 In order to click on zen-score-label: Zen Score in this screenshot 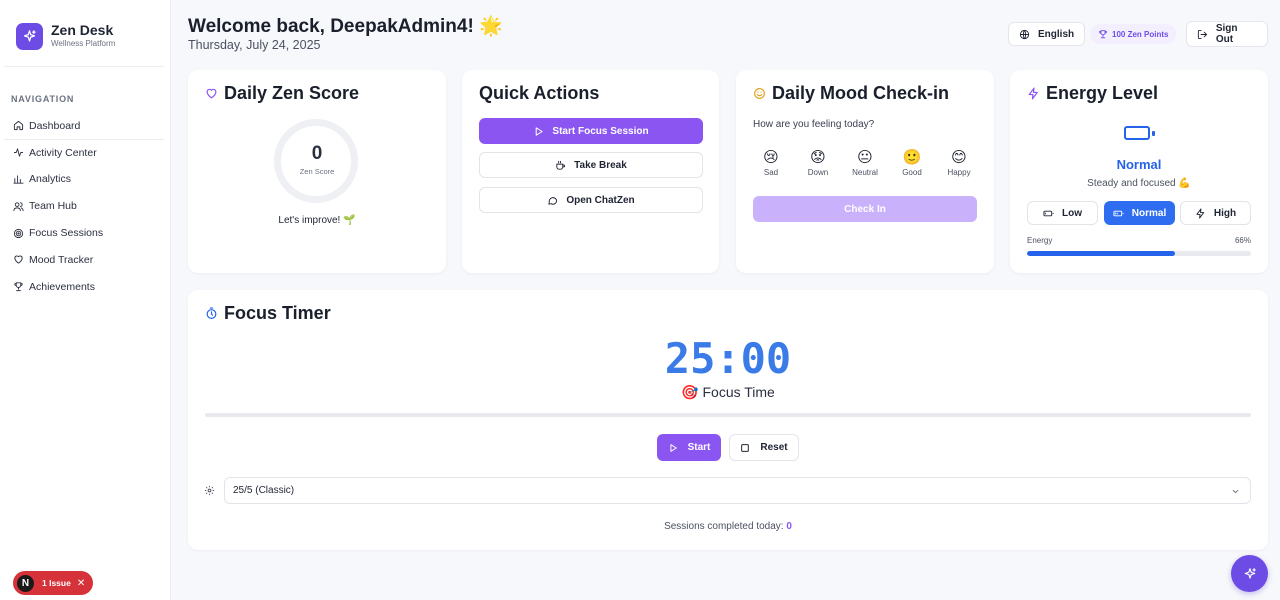, I will do `click(317, 171)`.